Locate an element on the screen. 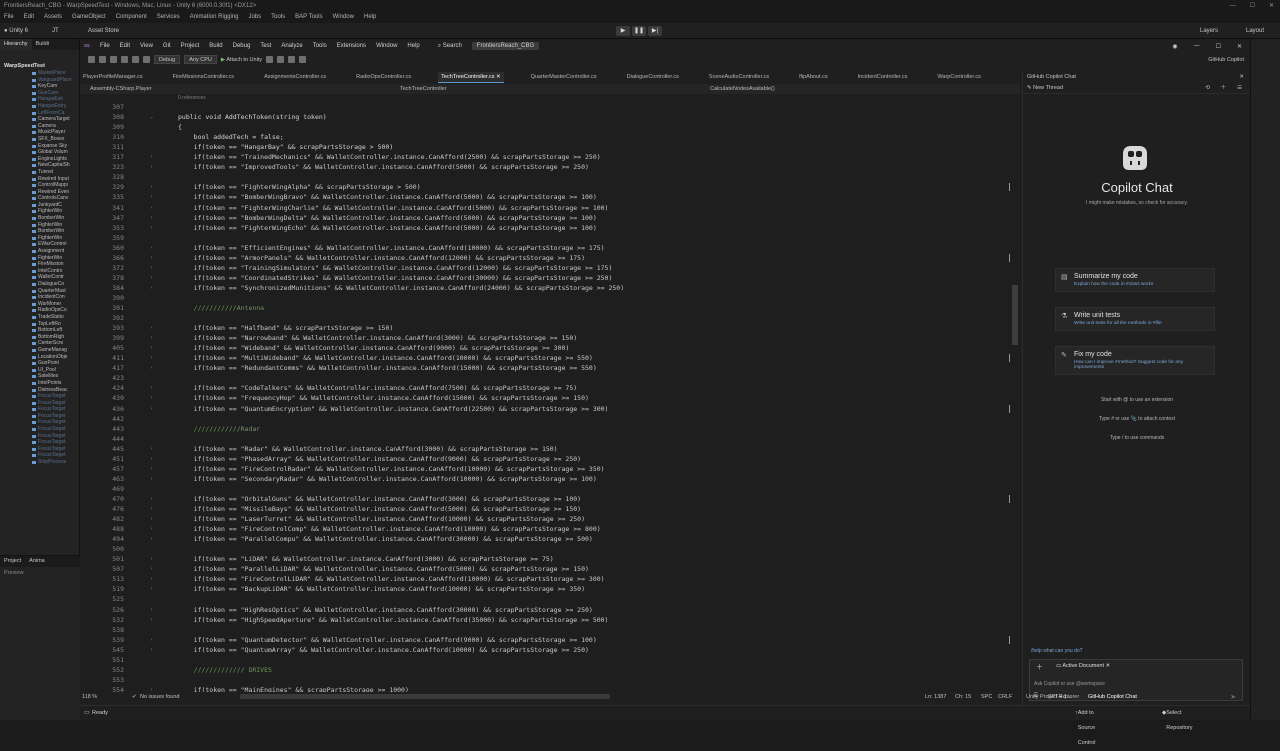  hierarchy-item: BottomLeft is located at coordinates (39, 330).